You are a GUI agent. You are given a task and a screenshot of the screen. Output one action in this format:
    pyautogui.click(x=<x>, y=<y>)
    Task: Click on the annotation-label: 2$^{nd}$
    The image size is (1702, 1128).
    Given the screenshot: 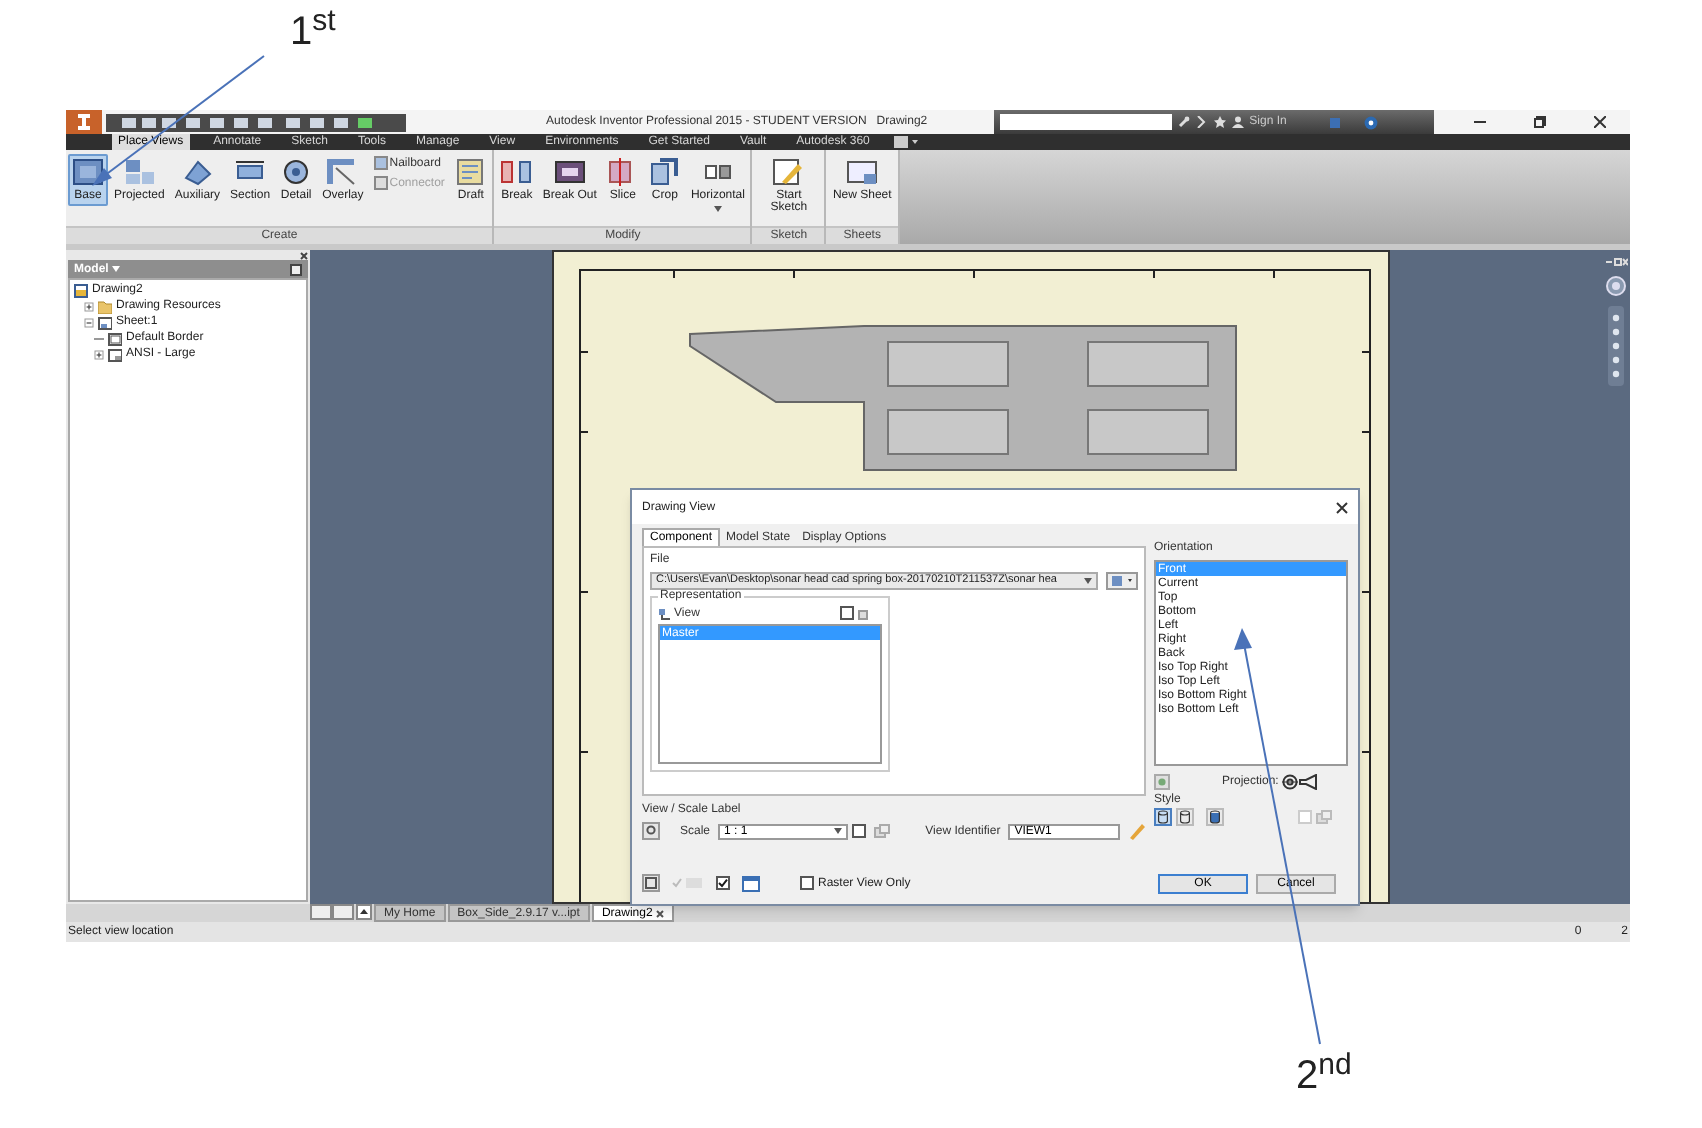 What is the action you would take?
    pyautogui.click(x=1324, y=1076)
    